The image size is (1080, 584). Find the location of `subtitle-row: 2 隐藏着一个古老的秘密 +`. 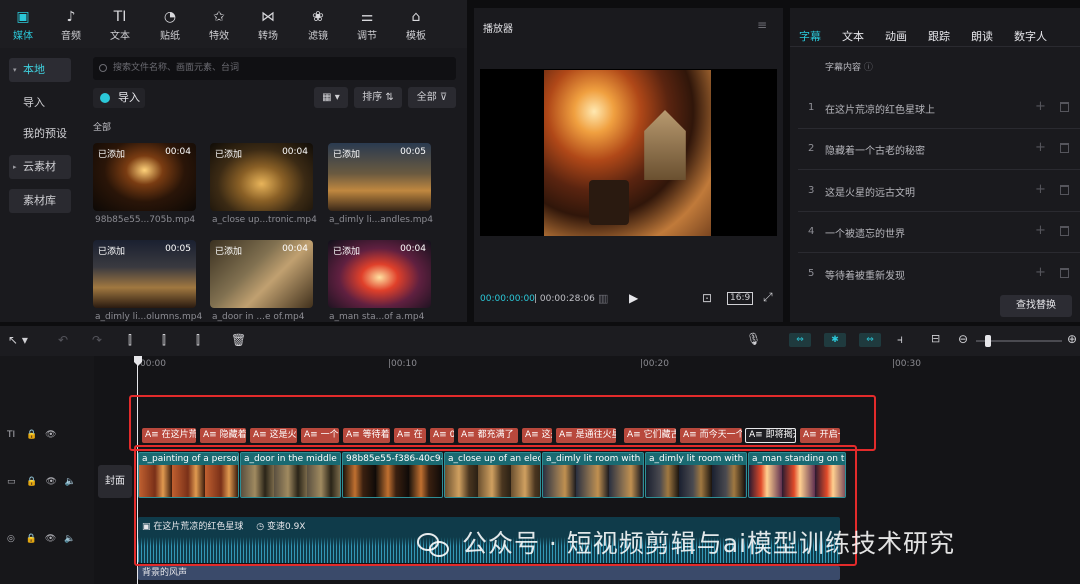

subtitle-row: 2 隐藏着一个古老的秘密 + is located at coordinates (939, 149).